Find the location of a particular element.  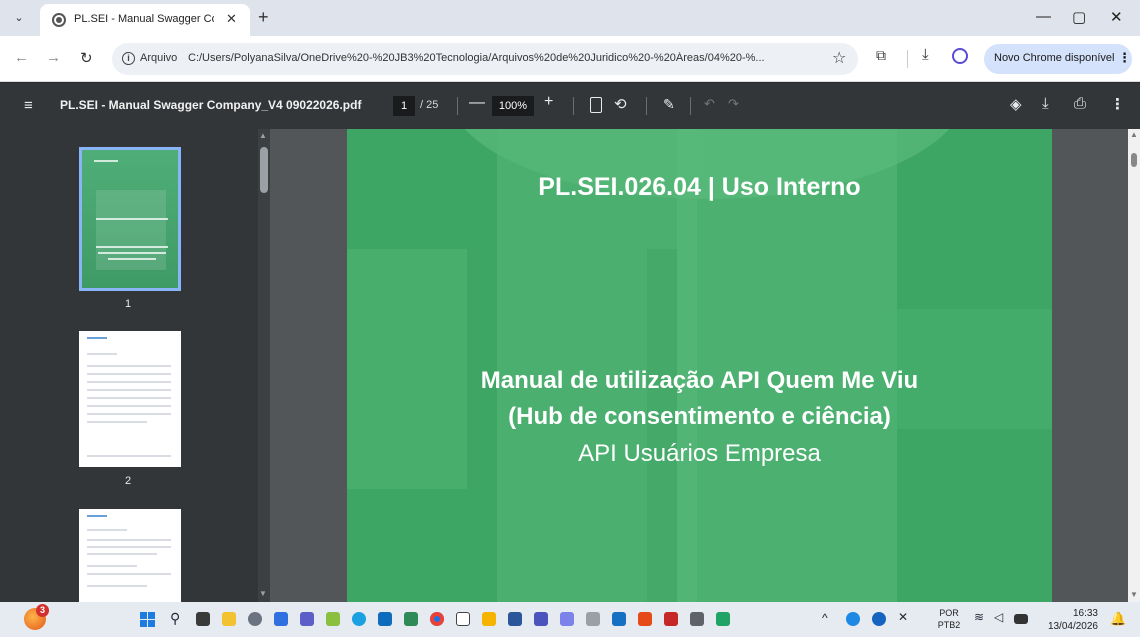

chrome-update-button: Novo Chrome disponível ⋮ is located at coordinates (1058, 59).